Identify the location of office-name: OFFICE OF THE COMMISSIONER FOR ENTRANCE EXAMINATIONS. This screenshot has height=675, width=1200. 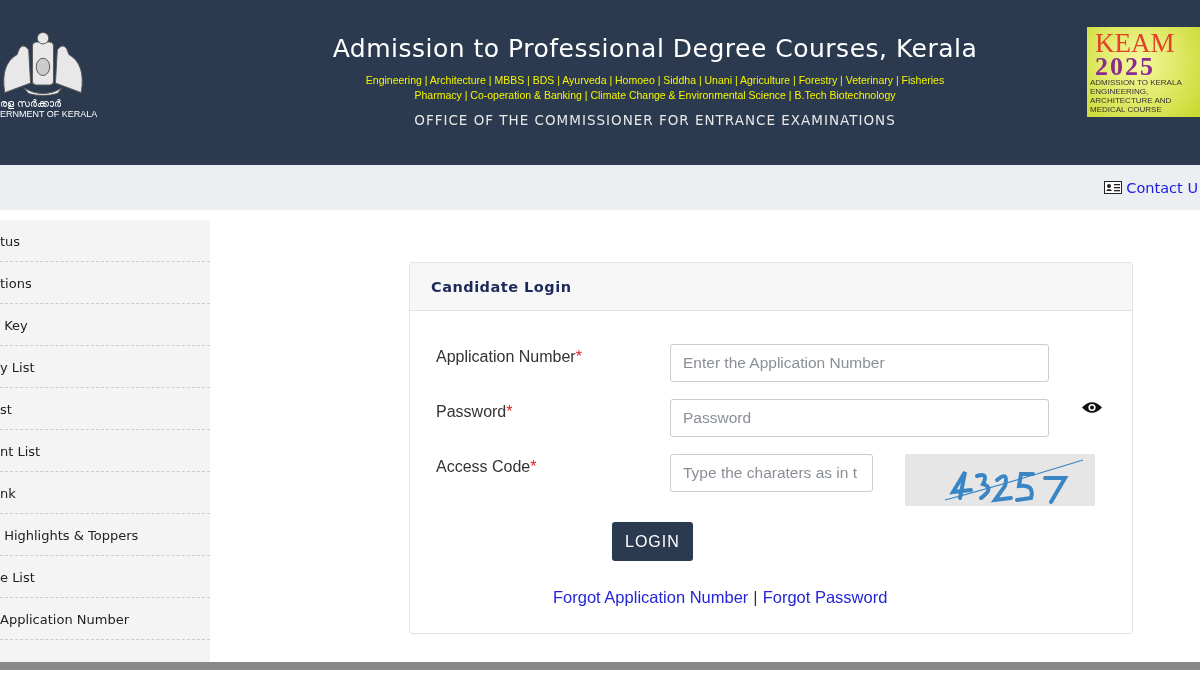
(655, 120).